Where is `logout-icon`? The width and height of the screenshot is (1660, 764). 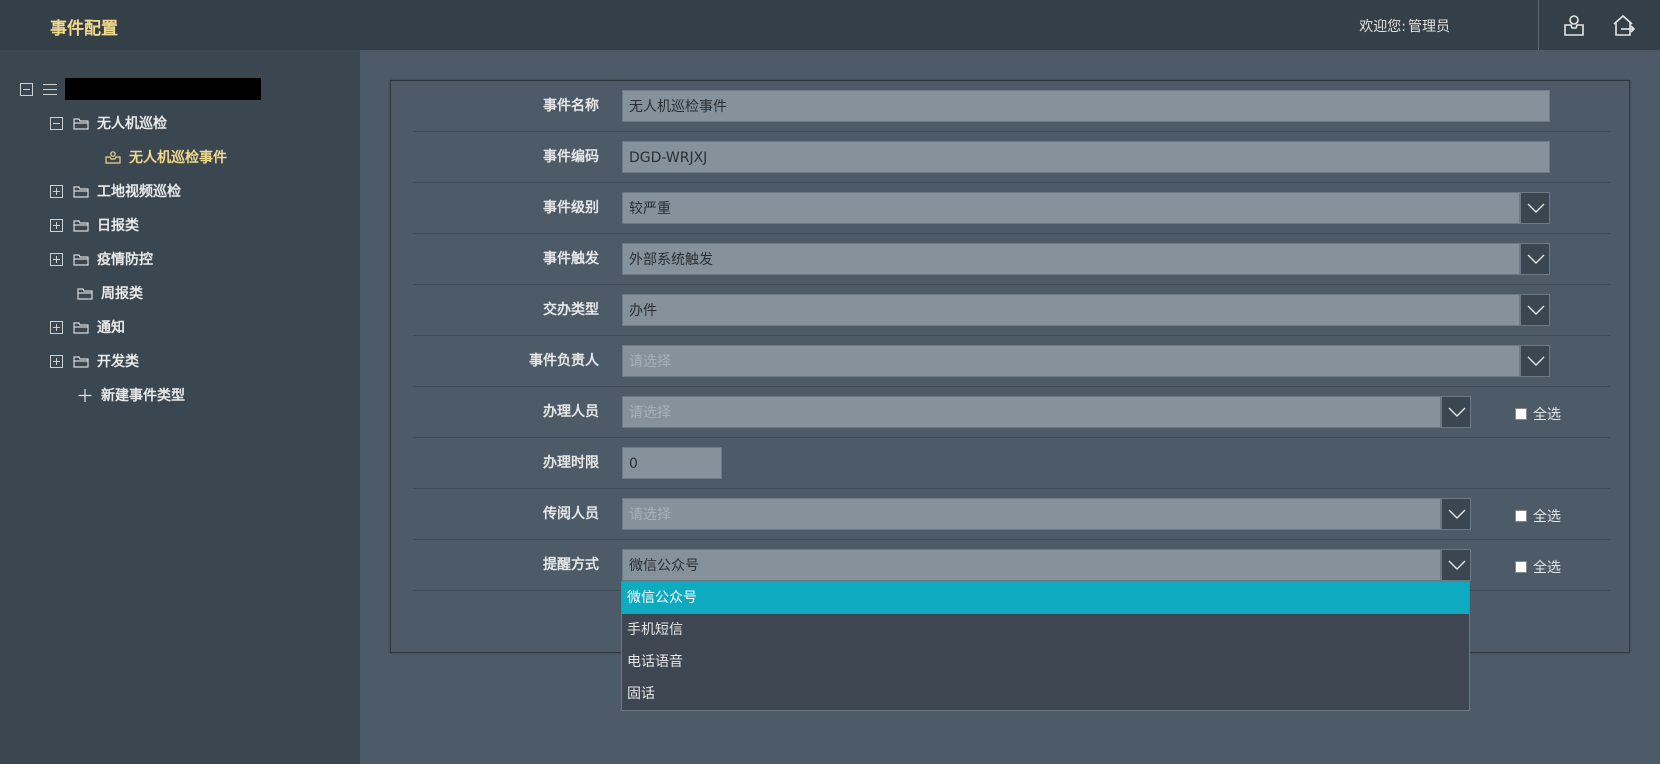
logout-icon is located at coordinates (1623, 25).